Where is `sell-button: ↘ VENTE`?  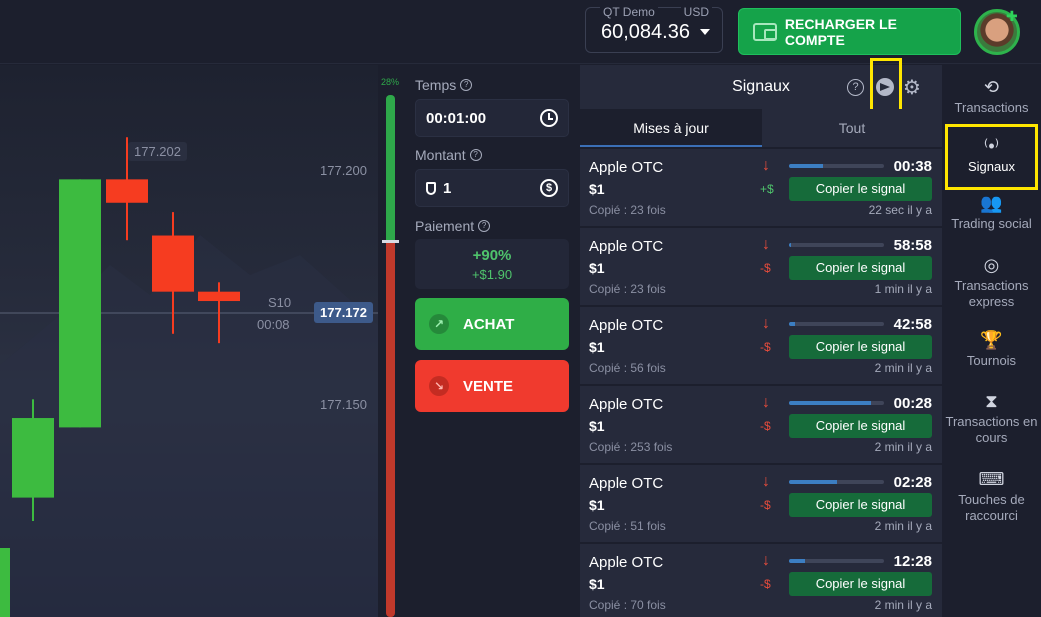
sell-button: ↘ VENTE is located at coordinates (492, 386).